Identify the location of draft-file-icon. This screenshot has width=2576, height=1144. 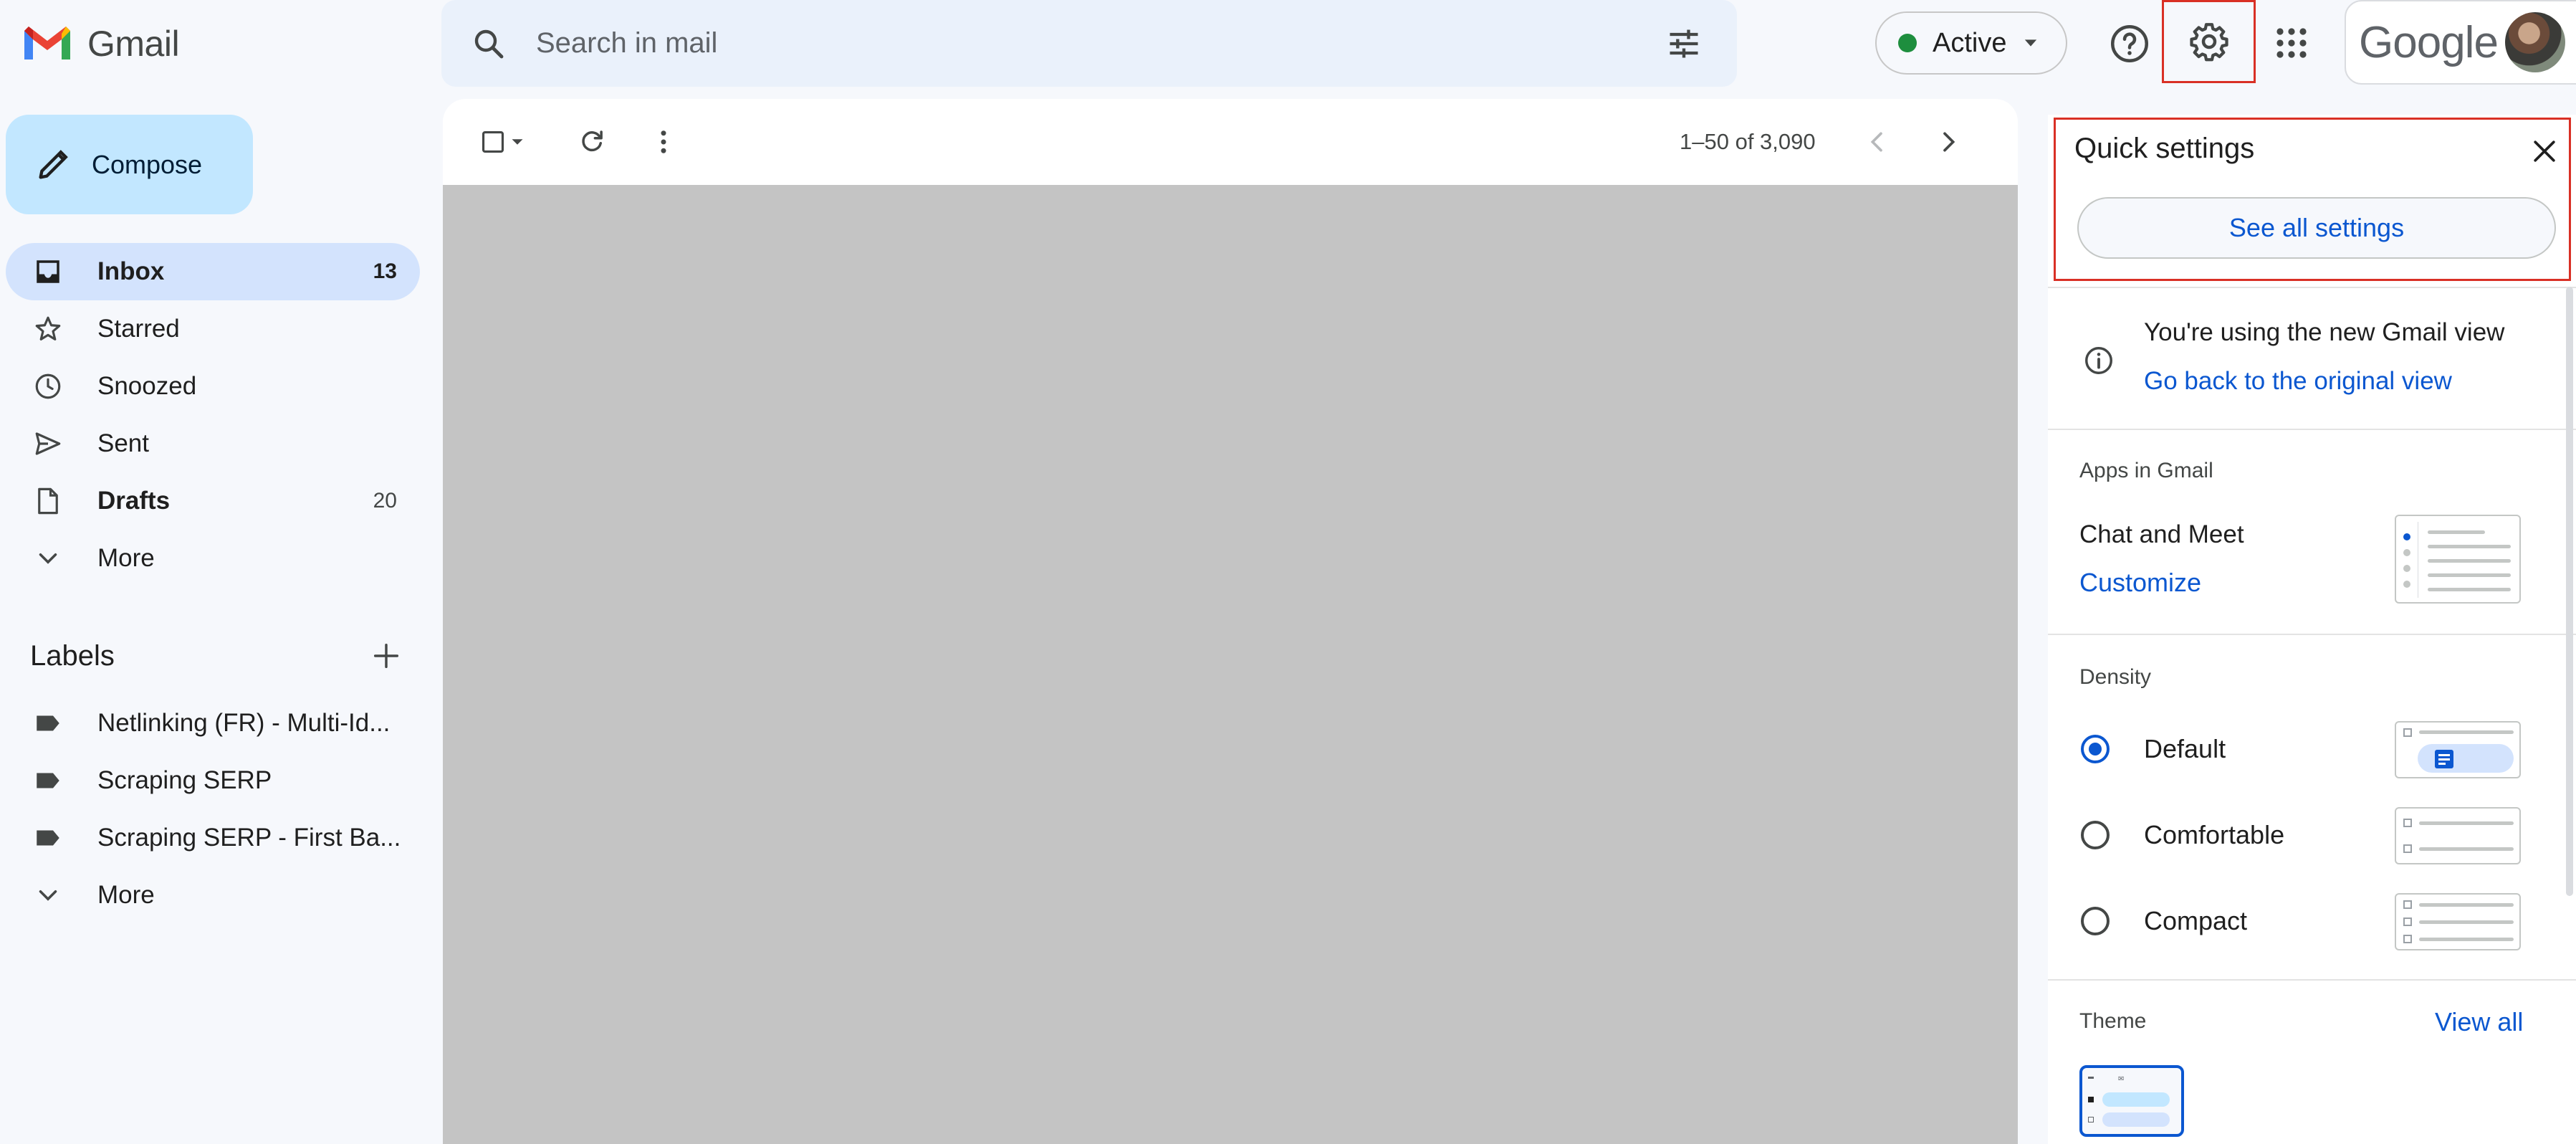
(55, 501).